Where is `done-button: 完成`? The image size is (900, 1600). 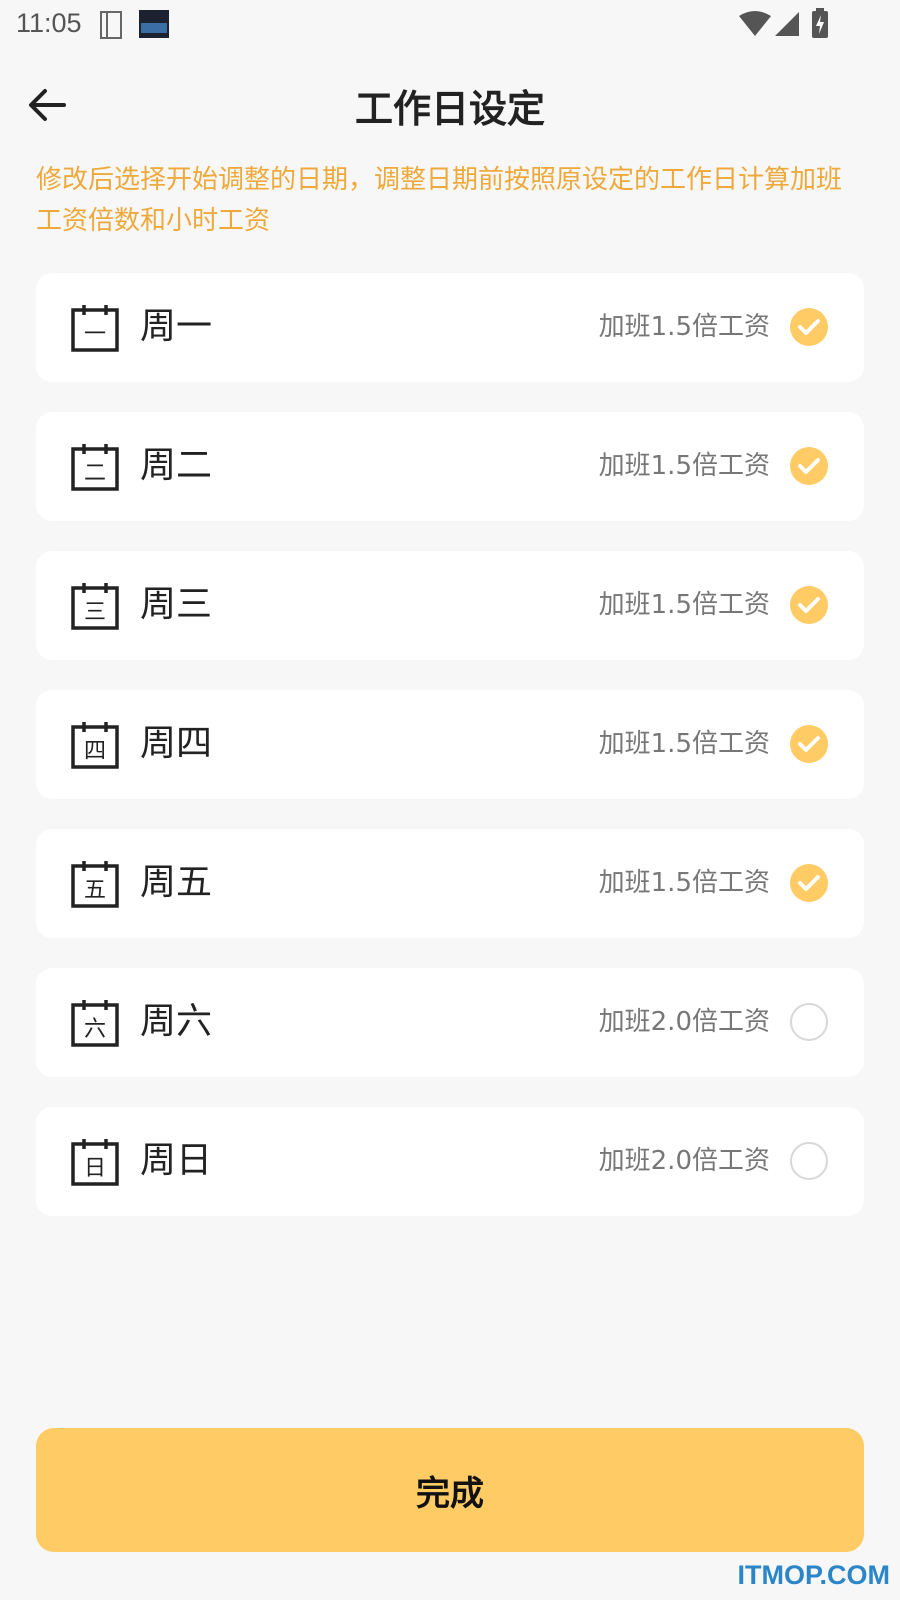 done-button: 完成 is located at coordinates (450, 1490).